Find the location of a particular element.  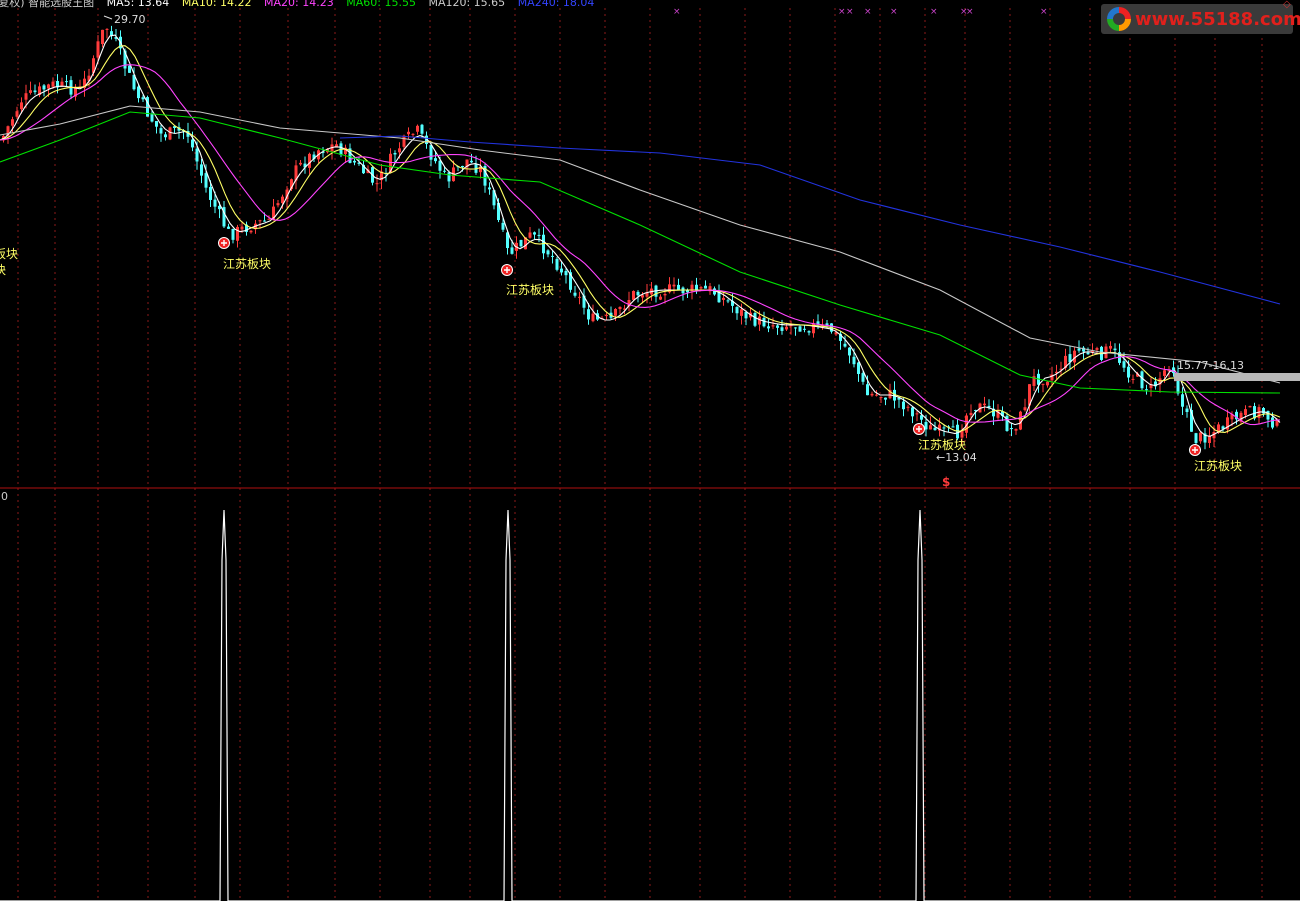

ma60-label: MA60: 15.55 is located at coordinates (381, 4).